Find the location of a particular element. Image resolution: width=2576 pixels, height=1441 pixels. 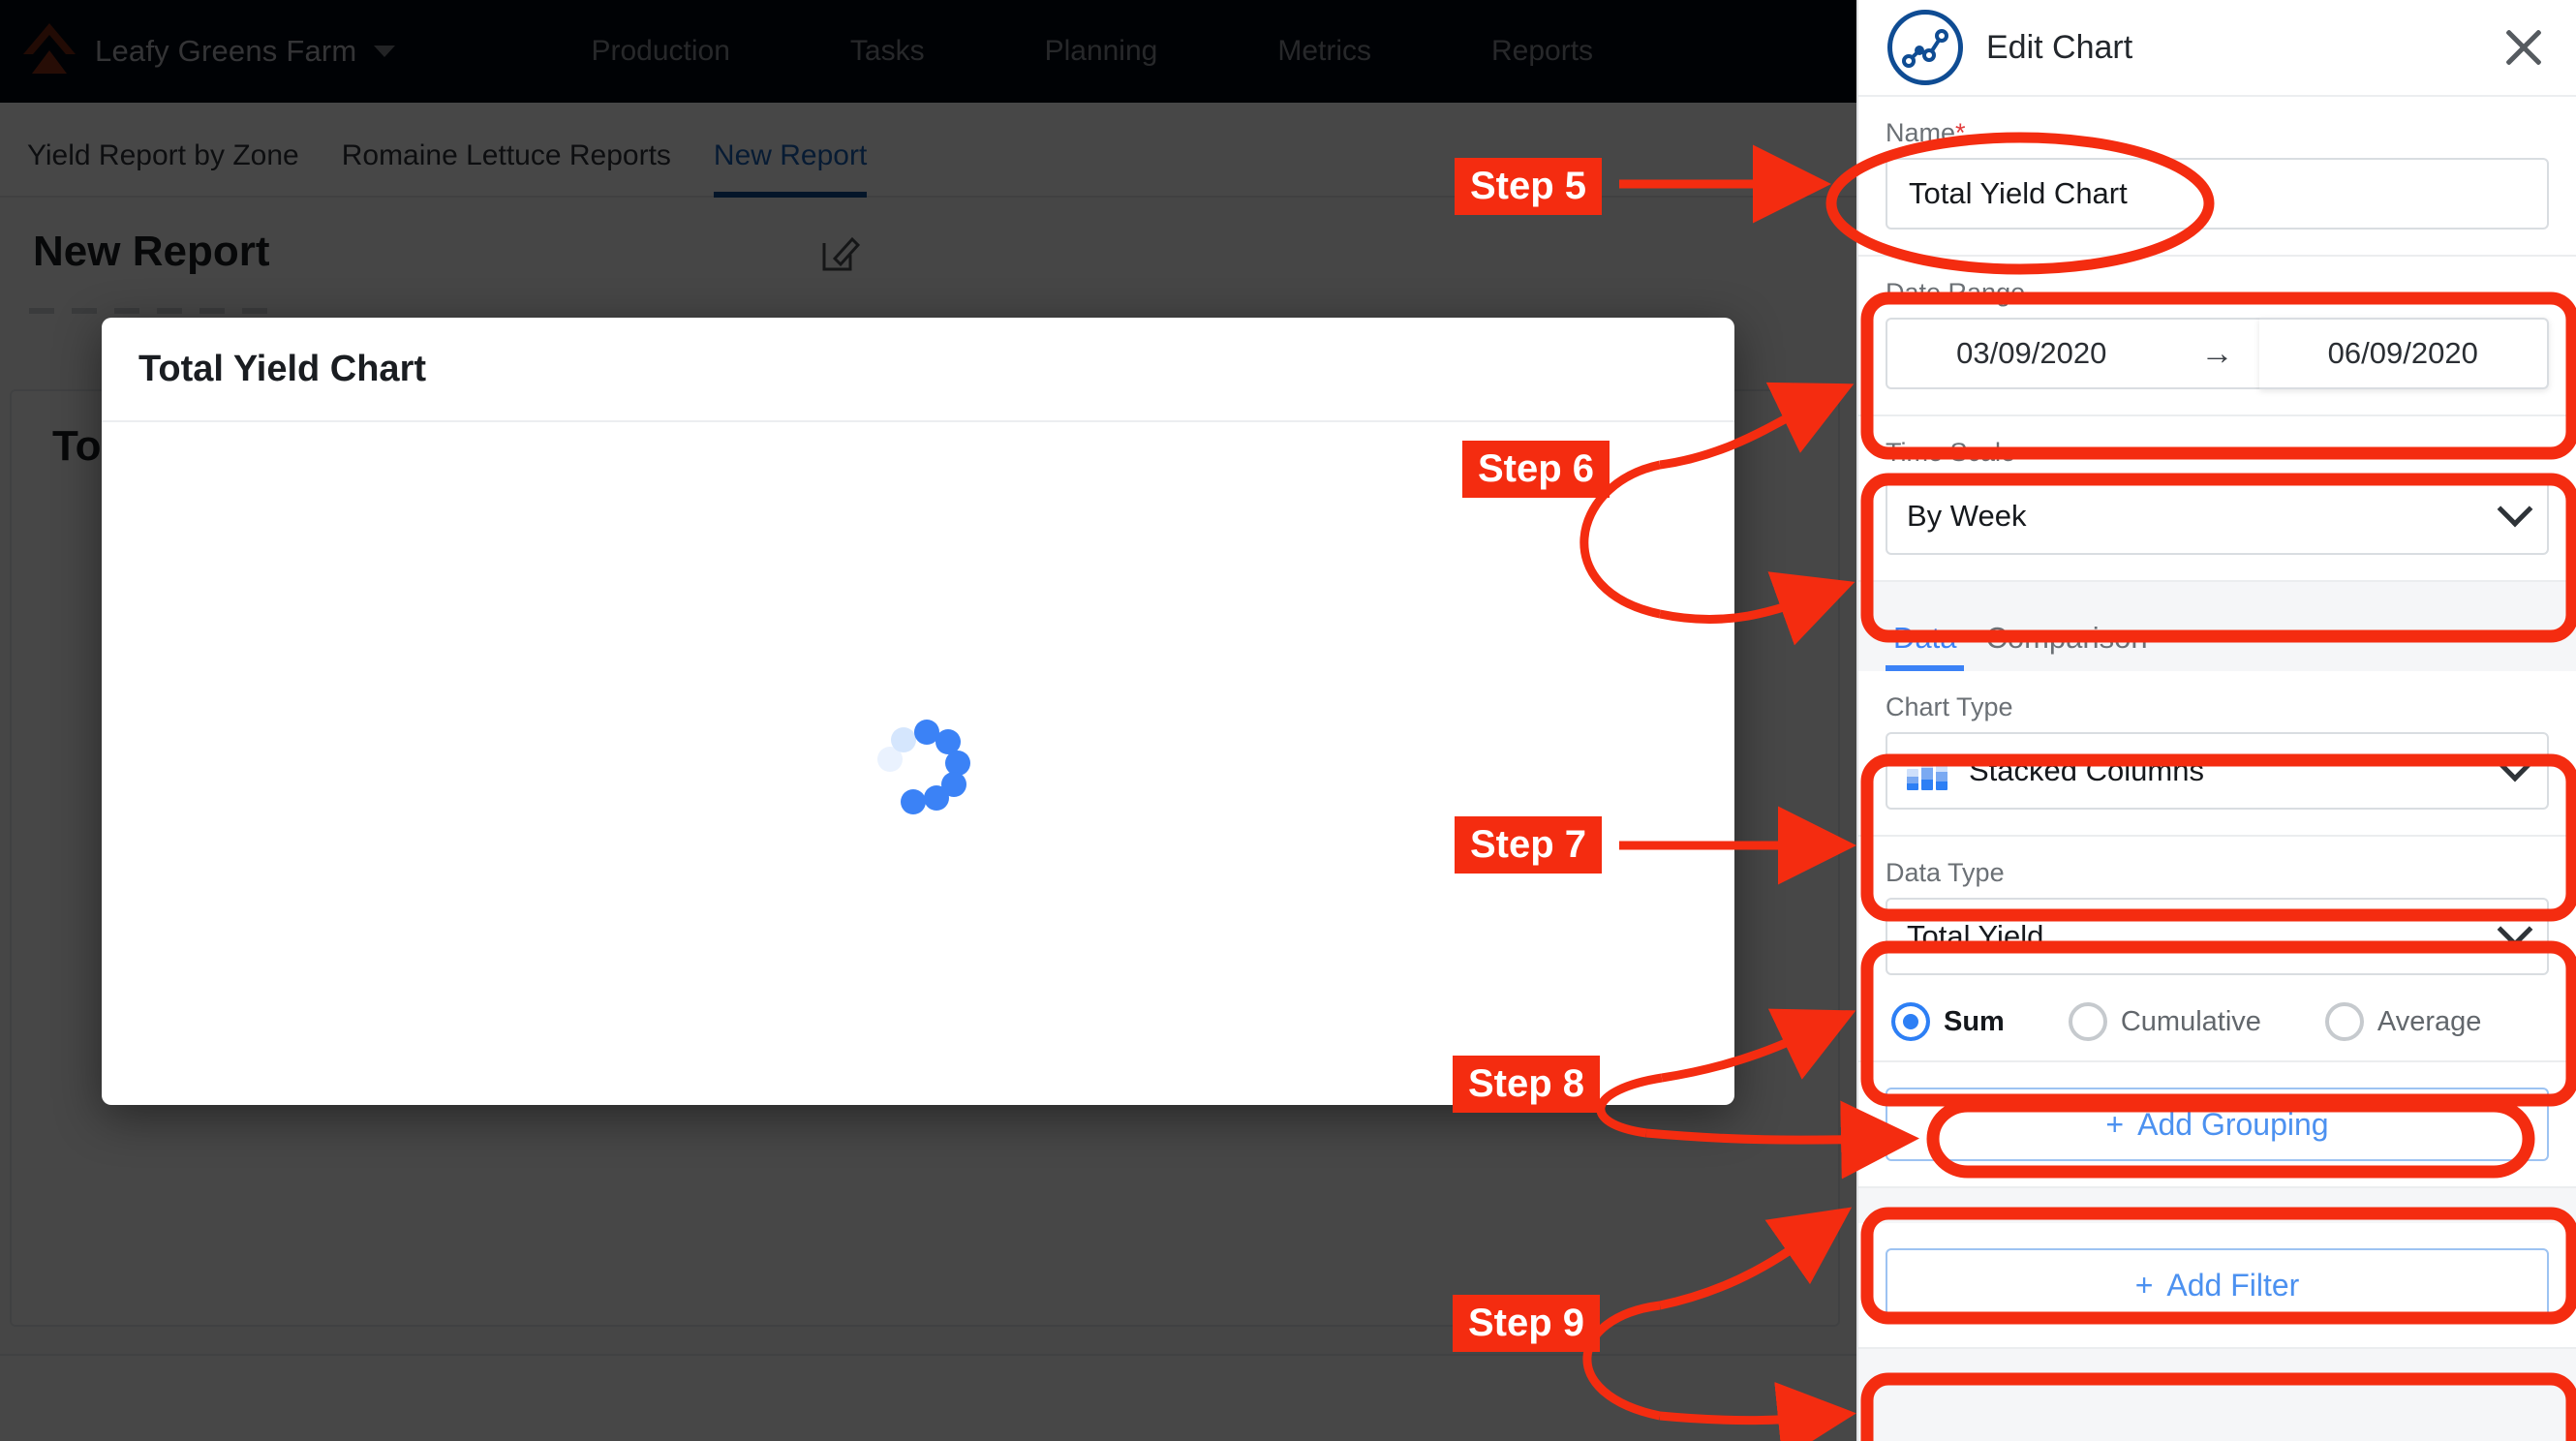

aggregation-option-cumulative: Cumulative is located at coordinates (2164, 1021).